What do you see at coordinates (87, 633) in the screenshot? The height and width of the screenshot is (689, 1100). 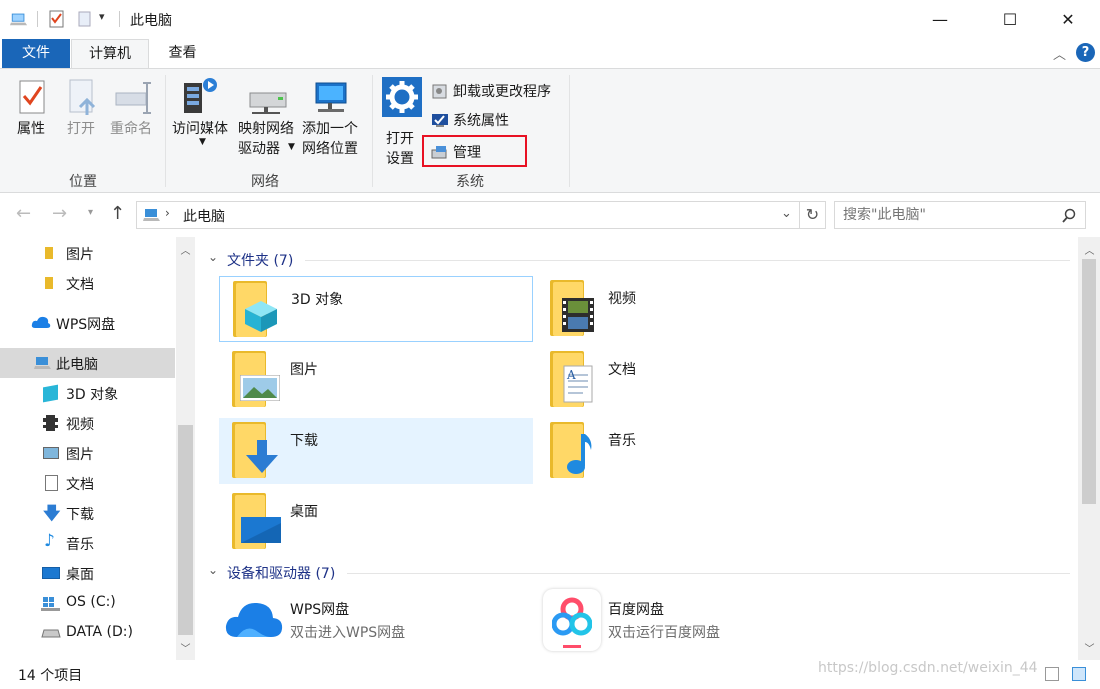 I see `nav-item-drive-d: DATA (D:)` at bounding box center [87, 633].